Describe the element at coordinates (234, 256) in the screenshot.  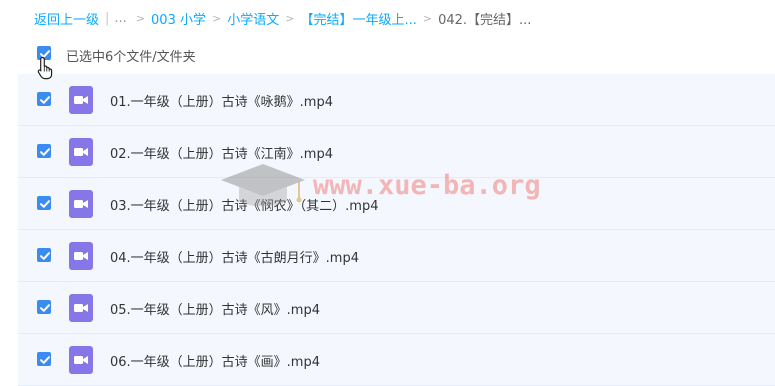
I see `file-name: 04.一年级（上册）古诗《古朗月行》.mp4` at that location.